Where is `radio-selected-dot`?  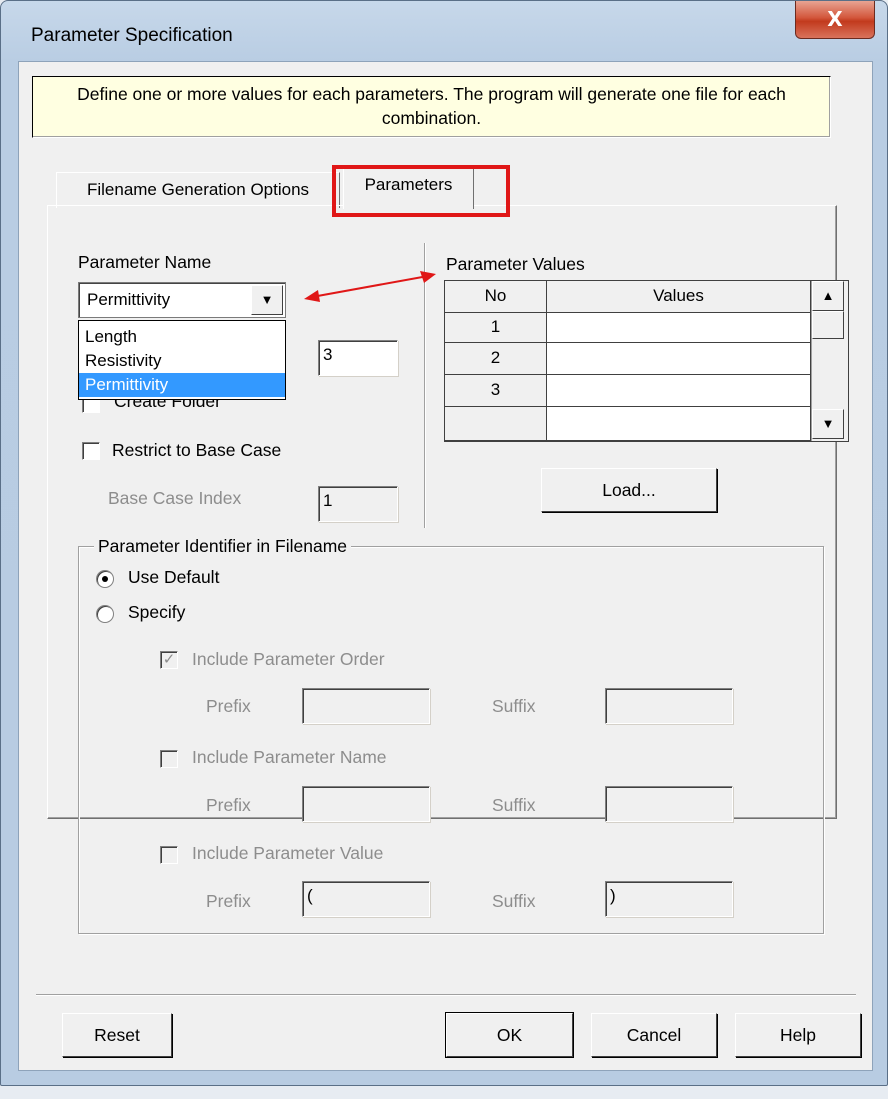 radio-selected-dot is located at coordinates (105, 579).